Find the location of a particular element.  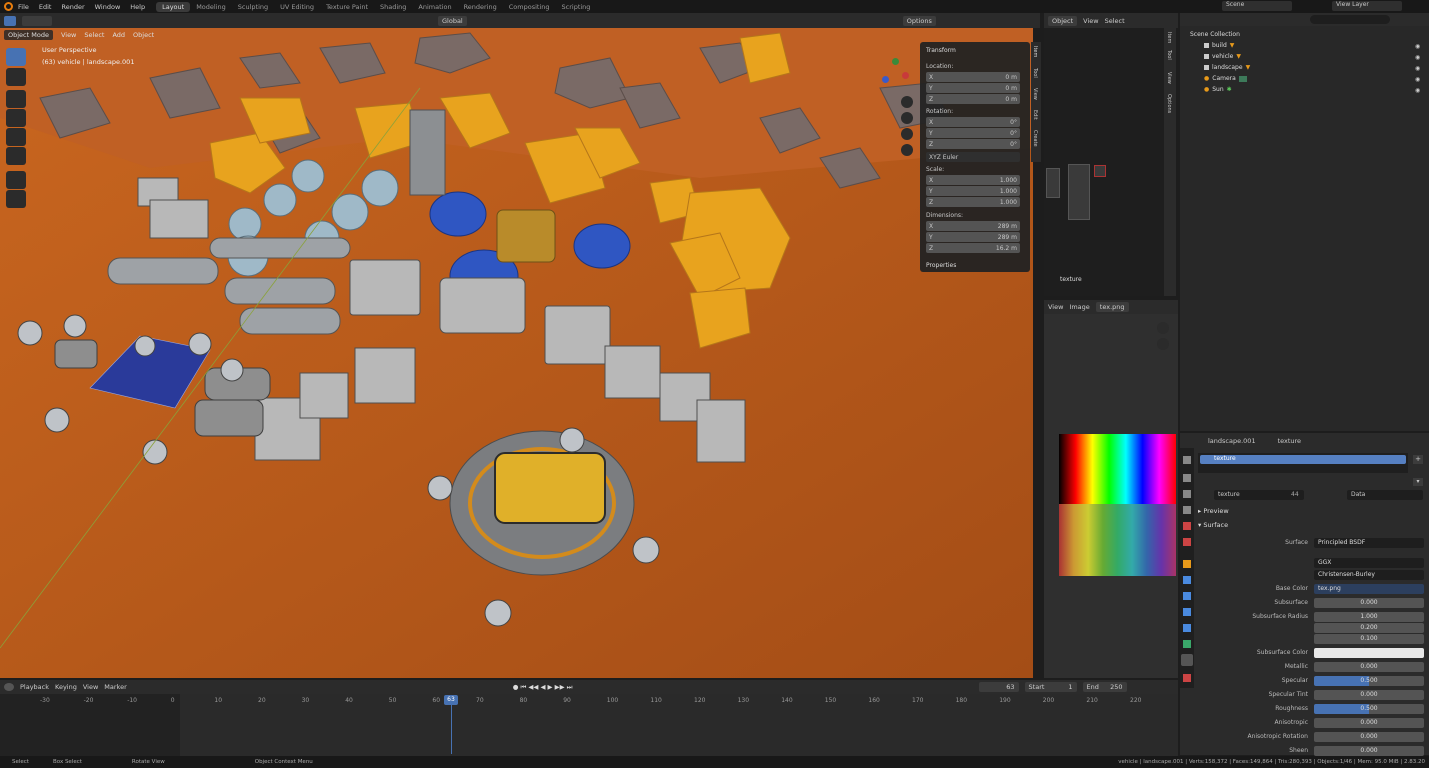

rotation-x-field: X 0° is located at coordinates (973, 122).